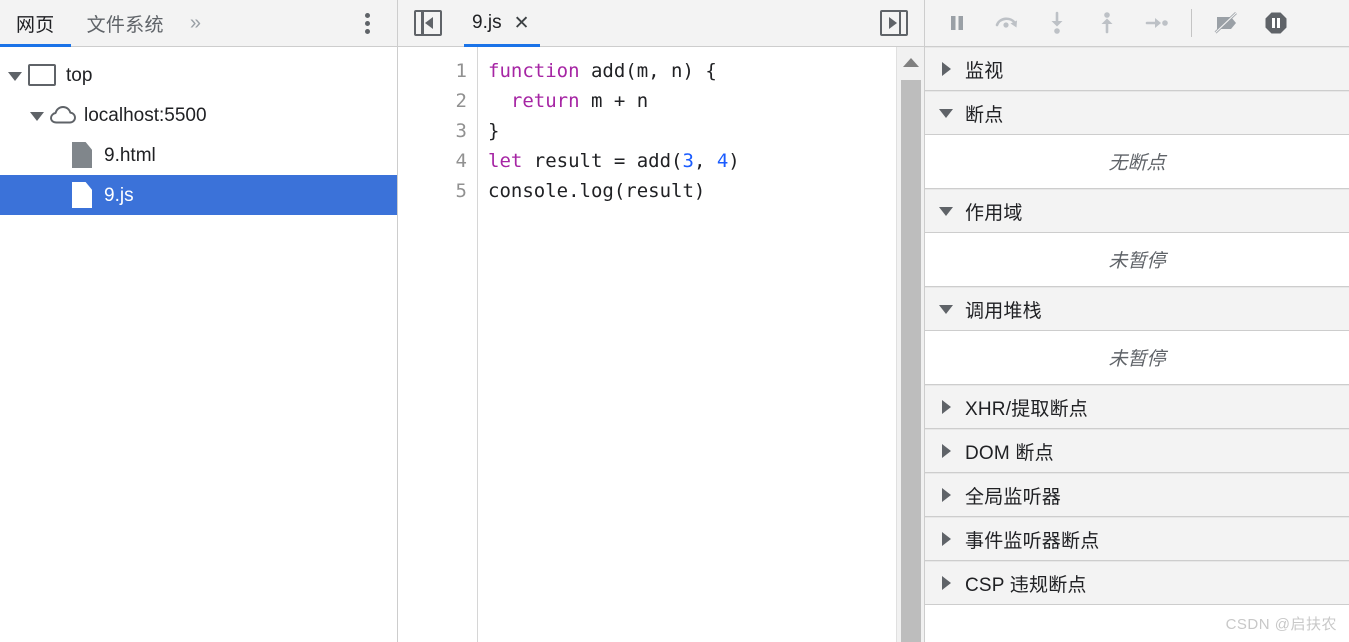  I want to click on tab-filesystem: 文件系统, so click(125, 23).